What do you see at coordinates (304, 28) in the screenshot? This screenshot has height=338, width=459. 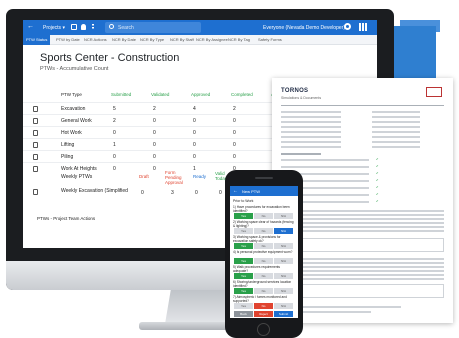 I see `user-selector: Everyone (Nevada Demo Developer)` at bounding box center [304, 28].